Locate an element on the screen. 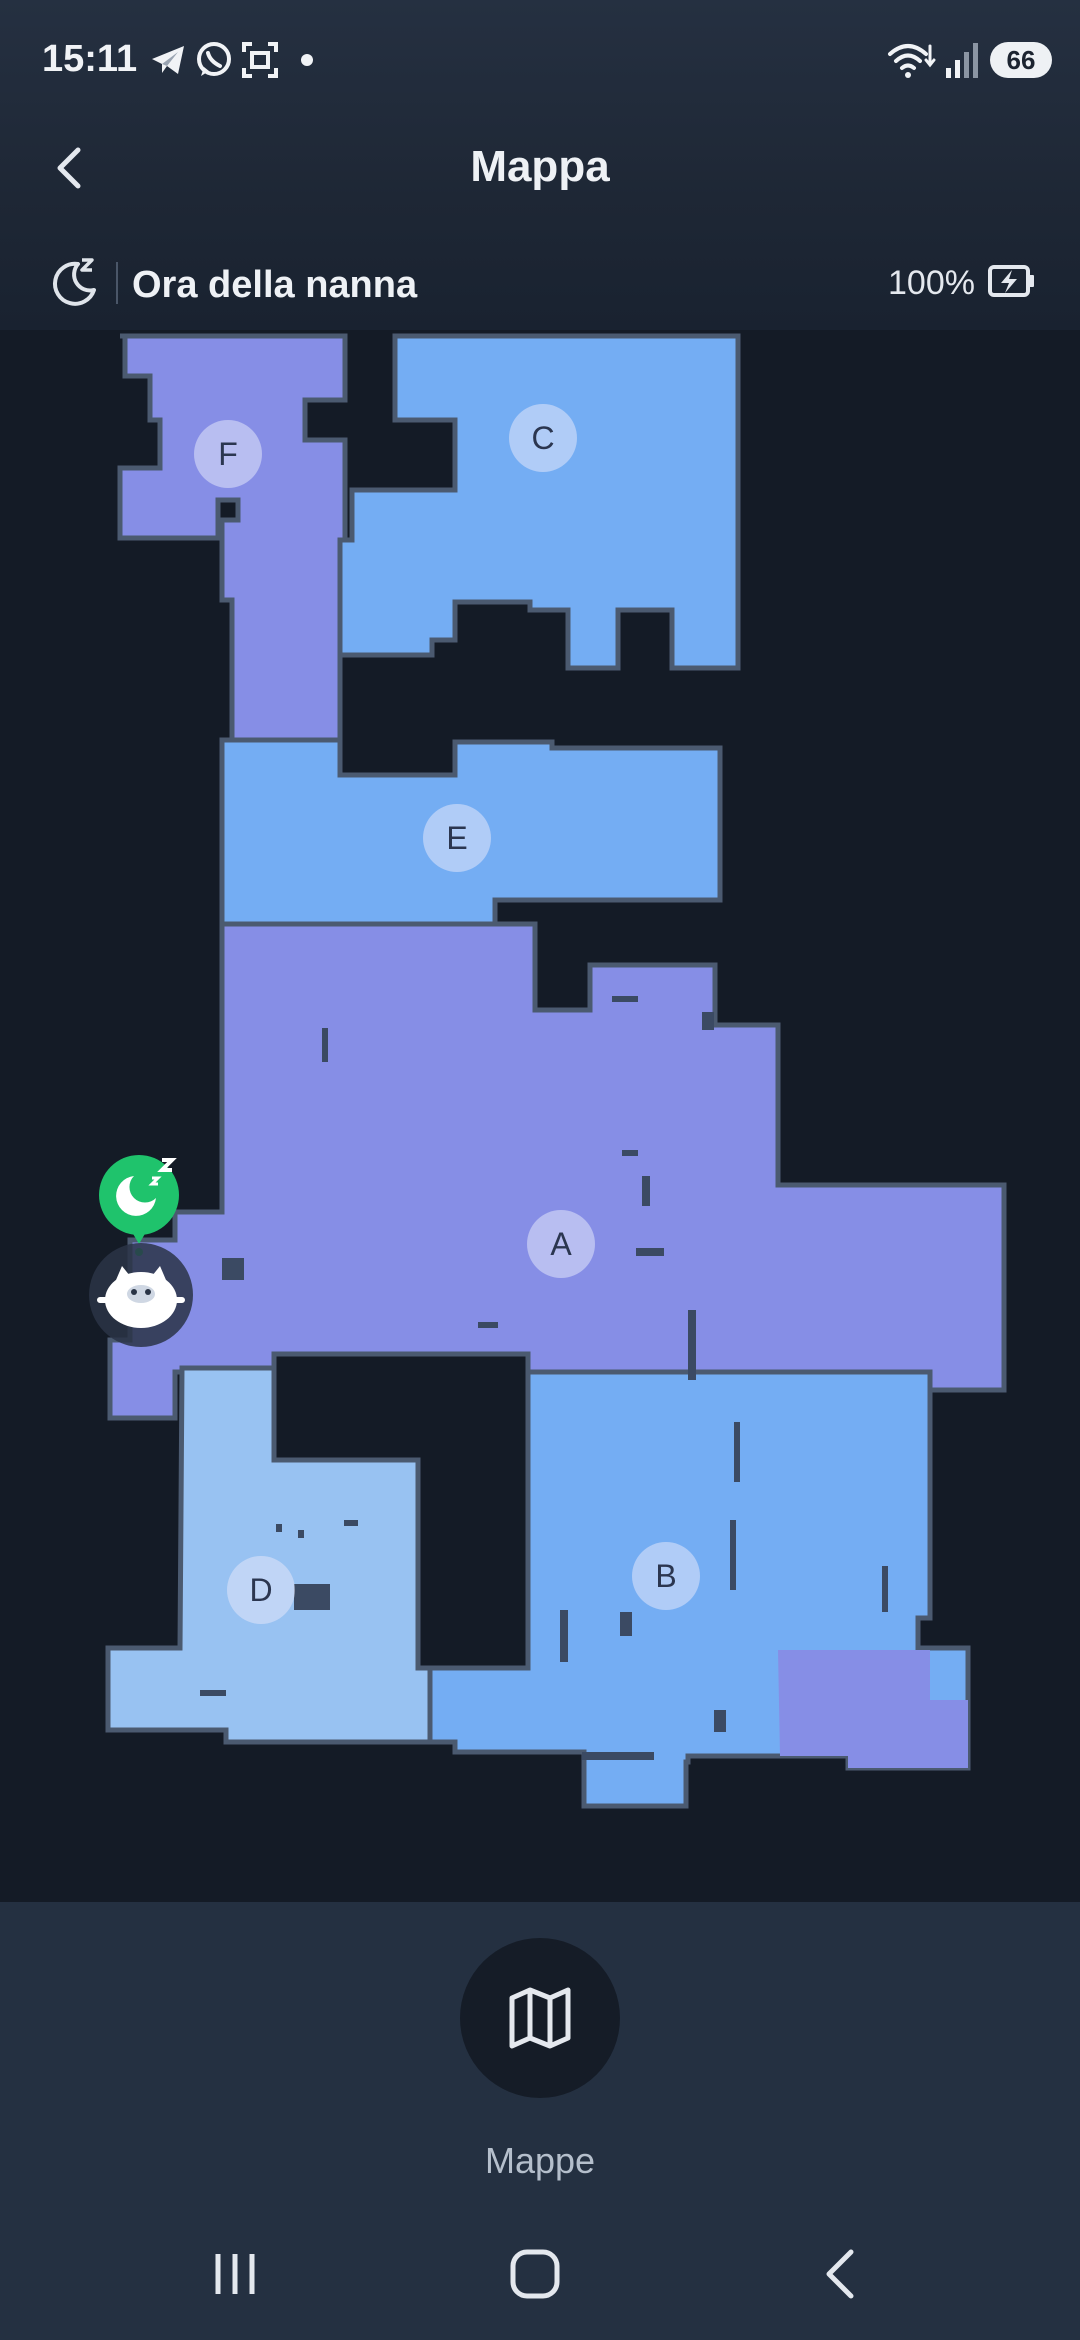 Image resolution: width=1080 pixels, height=2340 pixels. moon-z-icon is located at coordinates (74, 282).